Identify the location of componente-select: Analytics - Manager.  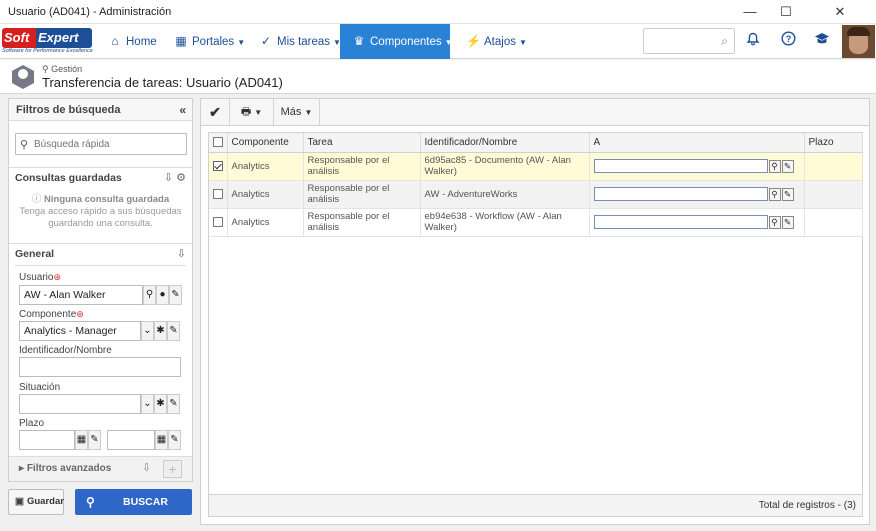
(80, 331).